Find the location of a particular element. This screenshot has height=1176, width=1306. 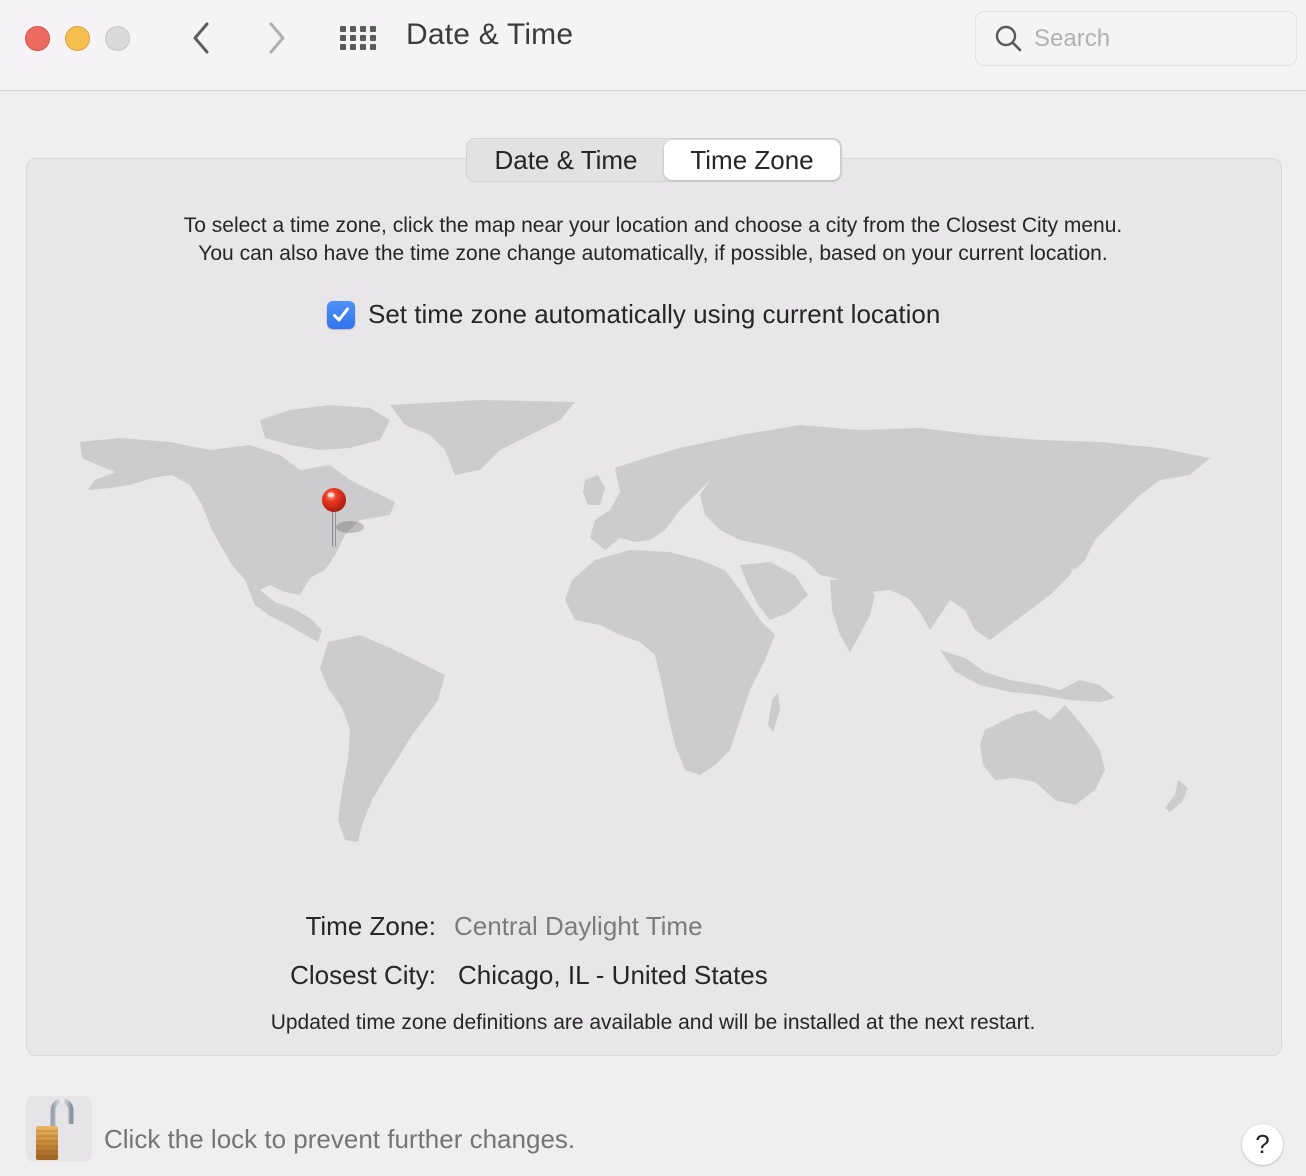

forward-button is located at coordinates (277, 38).